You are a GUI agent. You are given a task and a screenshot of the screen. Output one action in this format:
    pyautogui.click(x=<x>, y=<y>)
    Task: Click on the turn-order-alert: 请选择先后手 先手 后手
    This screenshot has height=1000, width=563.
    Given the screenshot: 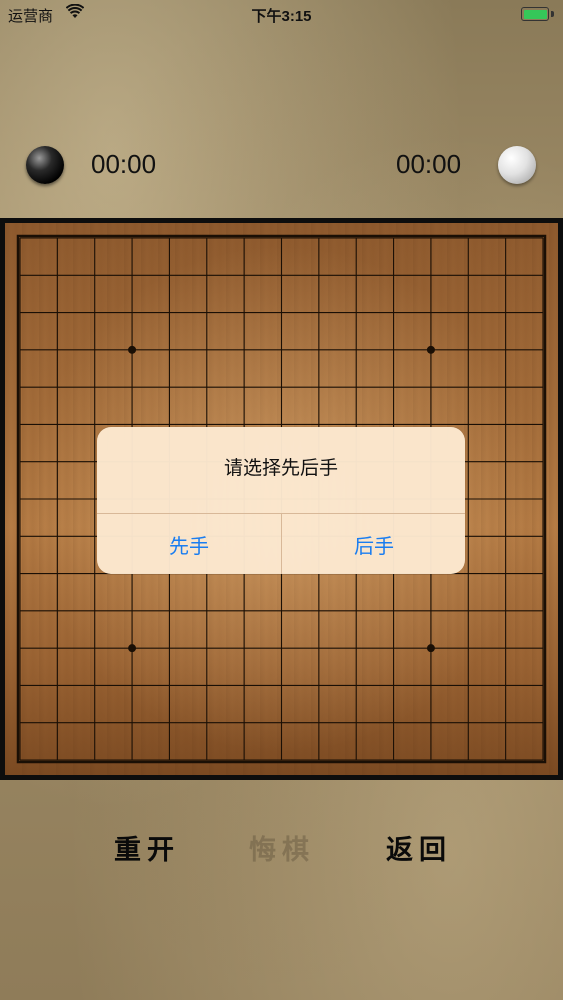 What is the action you would take?
    pyautogui.click(x=281, y=500)
    